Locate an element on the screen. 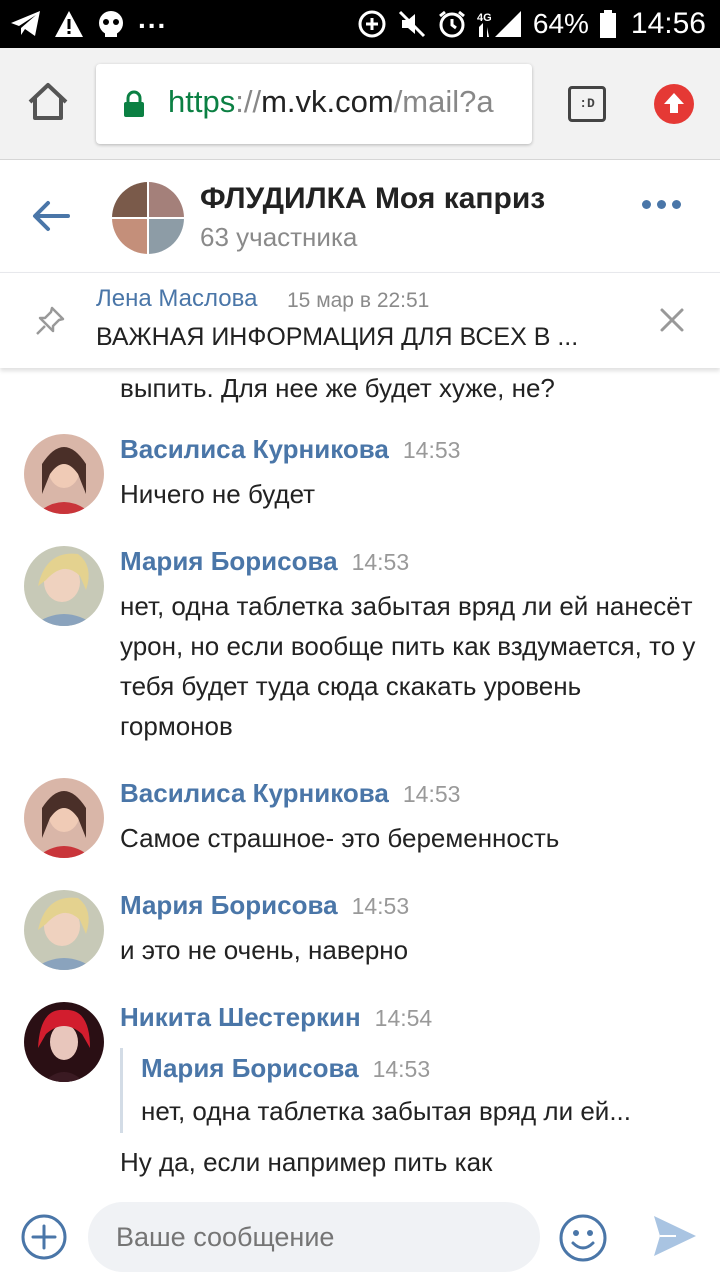 This screenshot has width=720, height=1280. message-text: и это не очень, наверно is located at coordinates (264, 950).